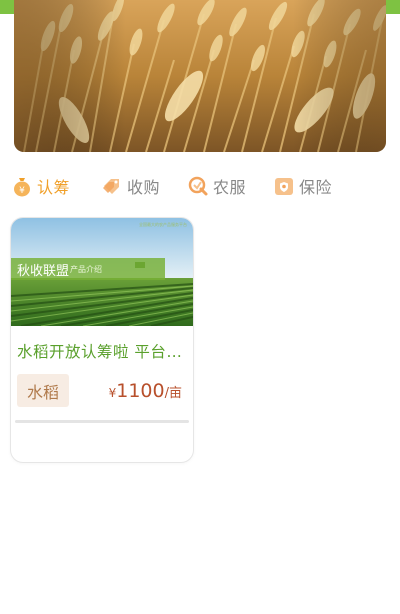  Describe the element at coordinates (316, 187) in the screenshot. I see `tab-insurance-label: 保险` at that location.